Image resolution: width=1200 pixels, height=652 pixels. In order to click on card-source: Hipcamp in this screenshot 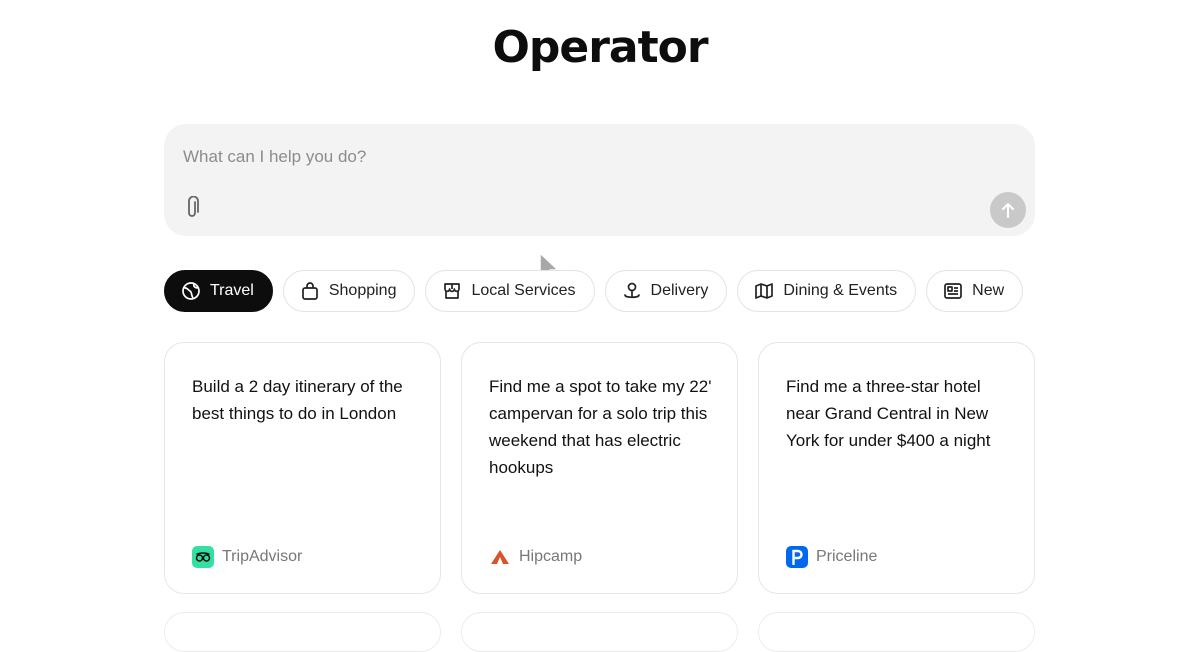, I will do `click(535, 557)`.